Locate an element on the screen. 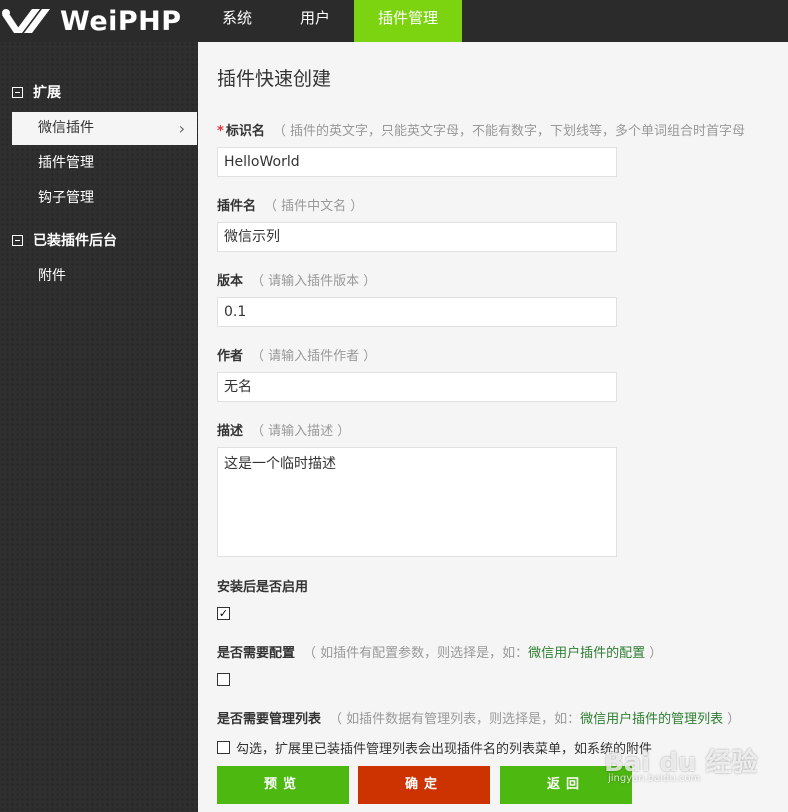 Image resolution: width=788 pixels, height=812 pixels. plugin-name-label: 插件名（ 插件中文名 ） is located at coordinates (290, 206).